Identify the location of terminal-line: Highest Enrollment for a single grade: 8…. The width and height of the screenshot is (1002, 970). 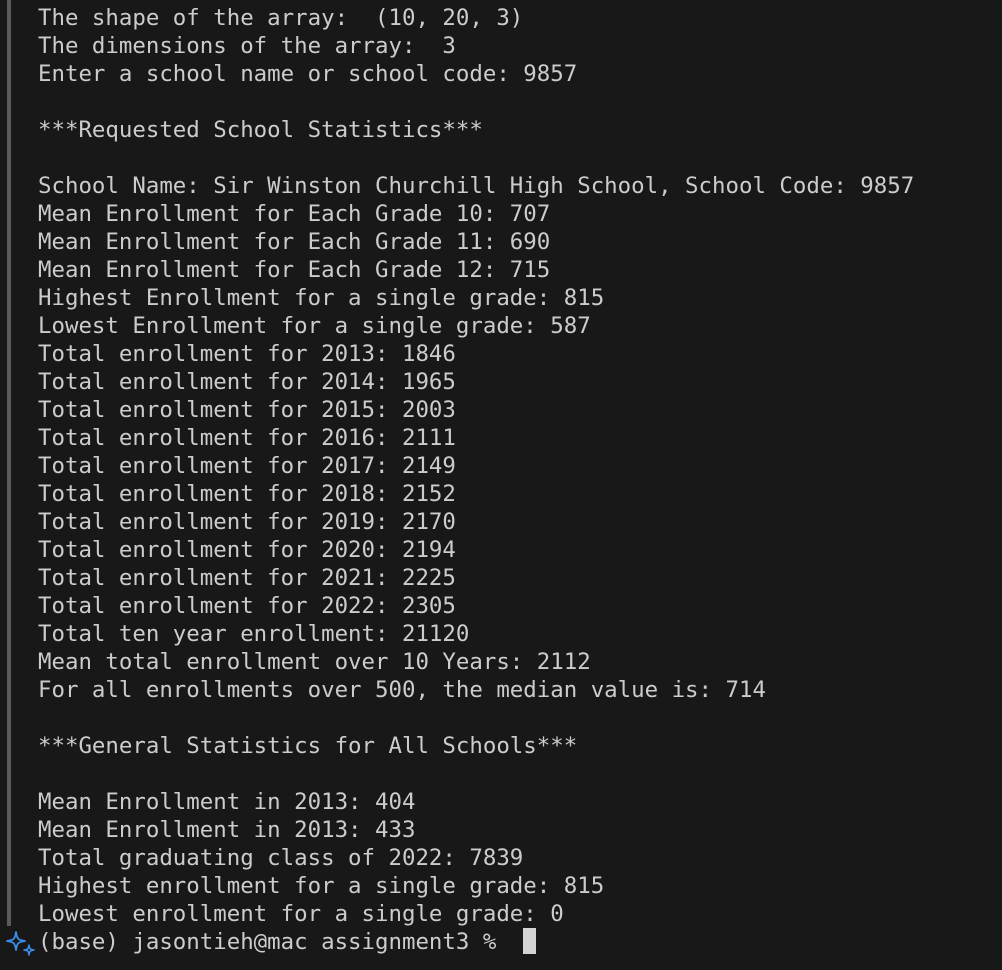
(321, 298).